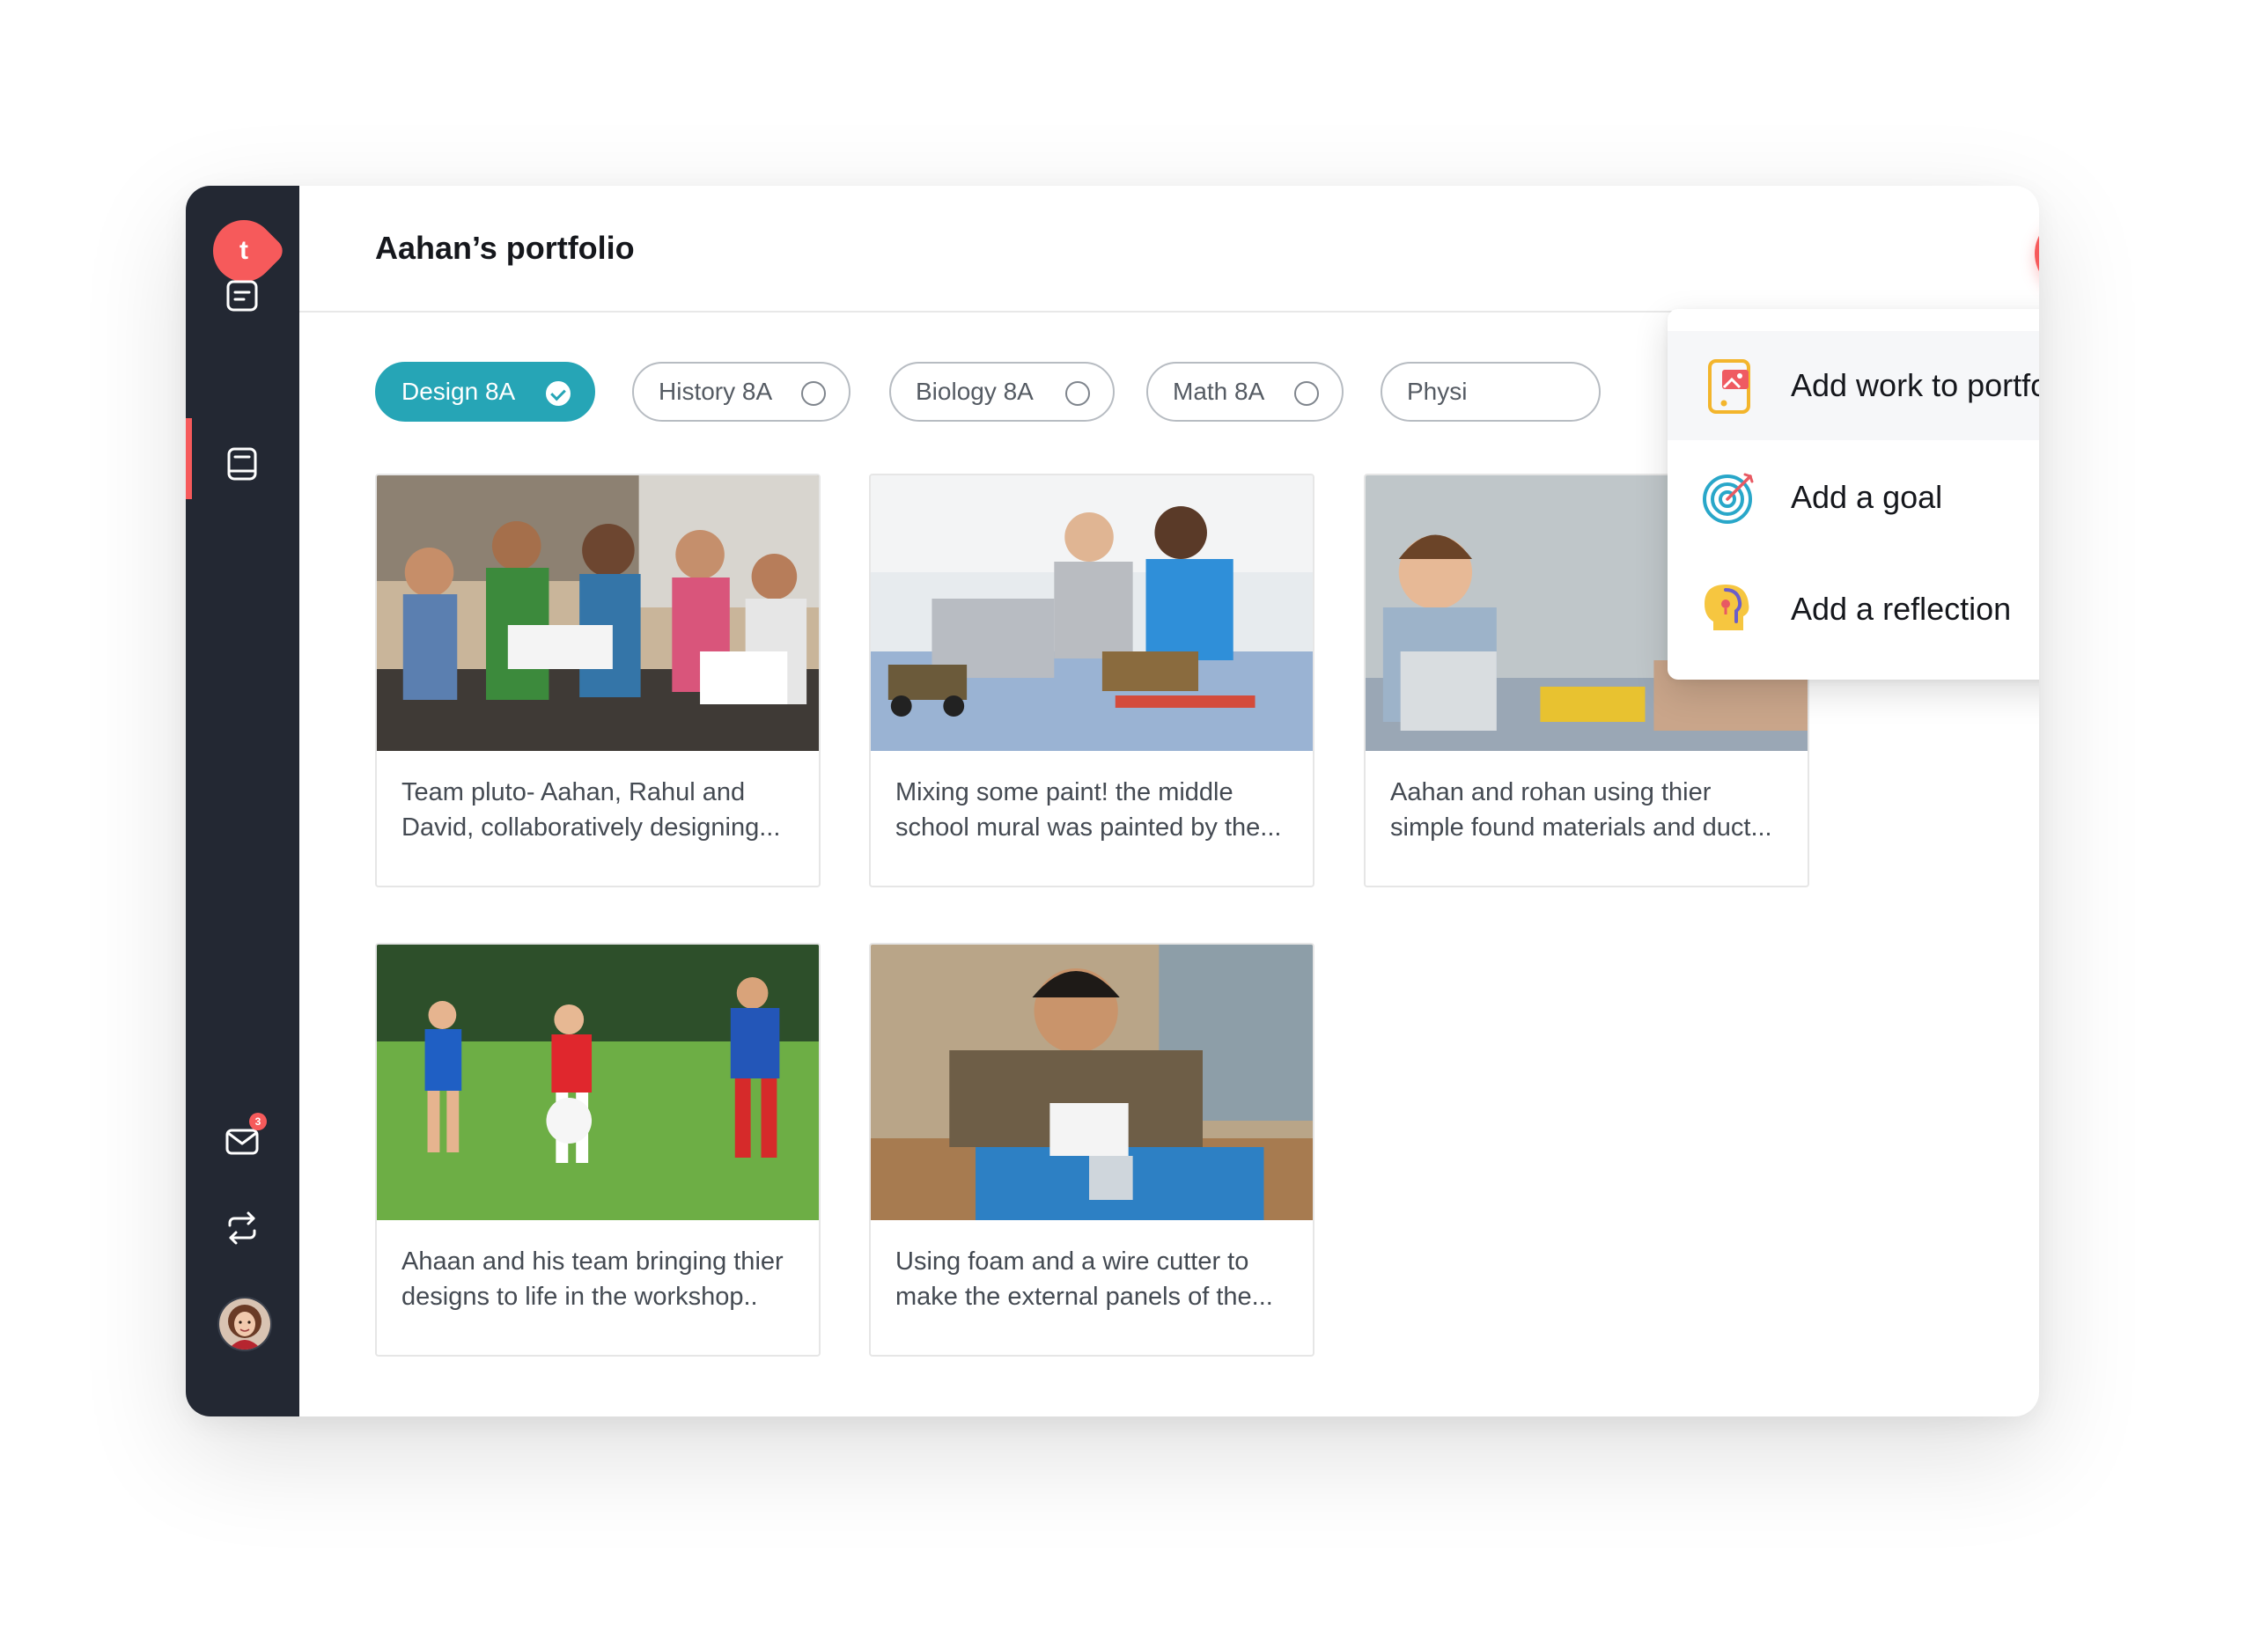  What do you see at coordinates (1728, 498) in the screenshot?
I see `target-icon` at bounding box center [1728, 498].